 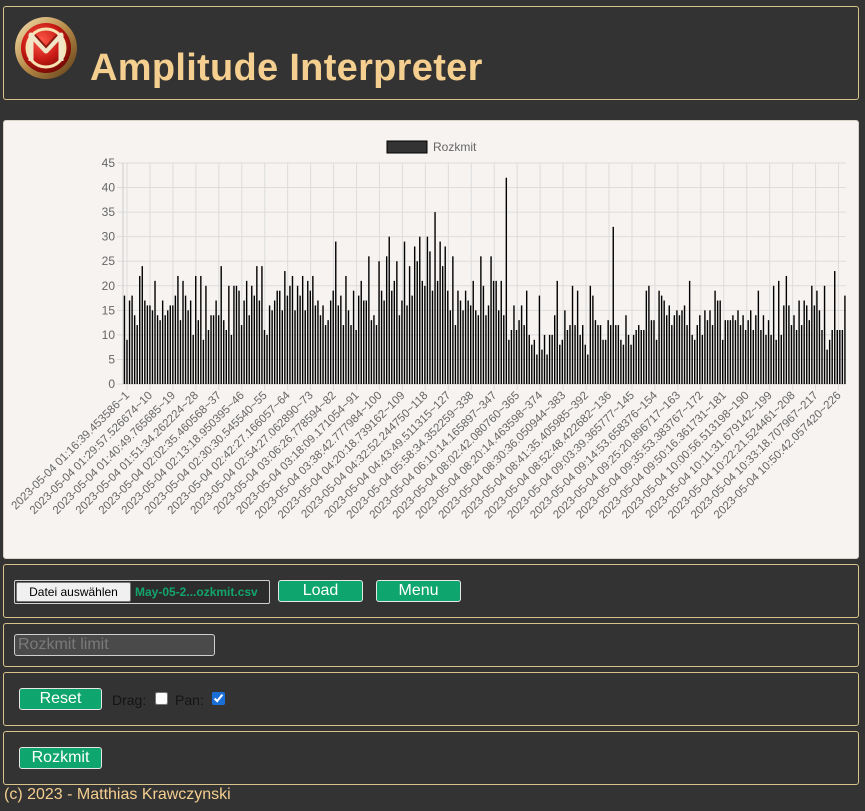 I want to click on legend-swatch, so click(x=407, y=147).